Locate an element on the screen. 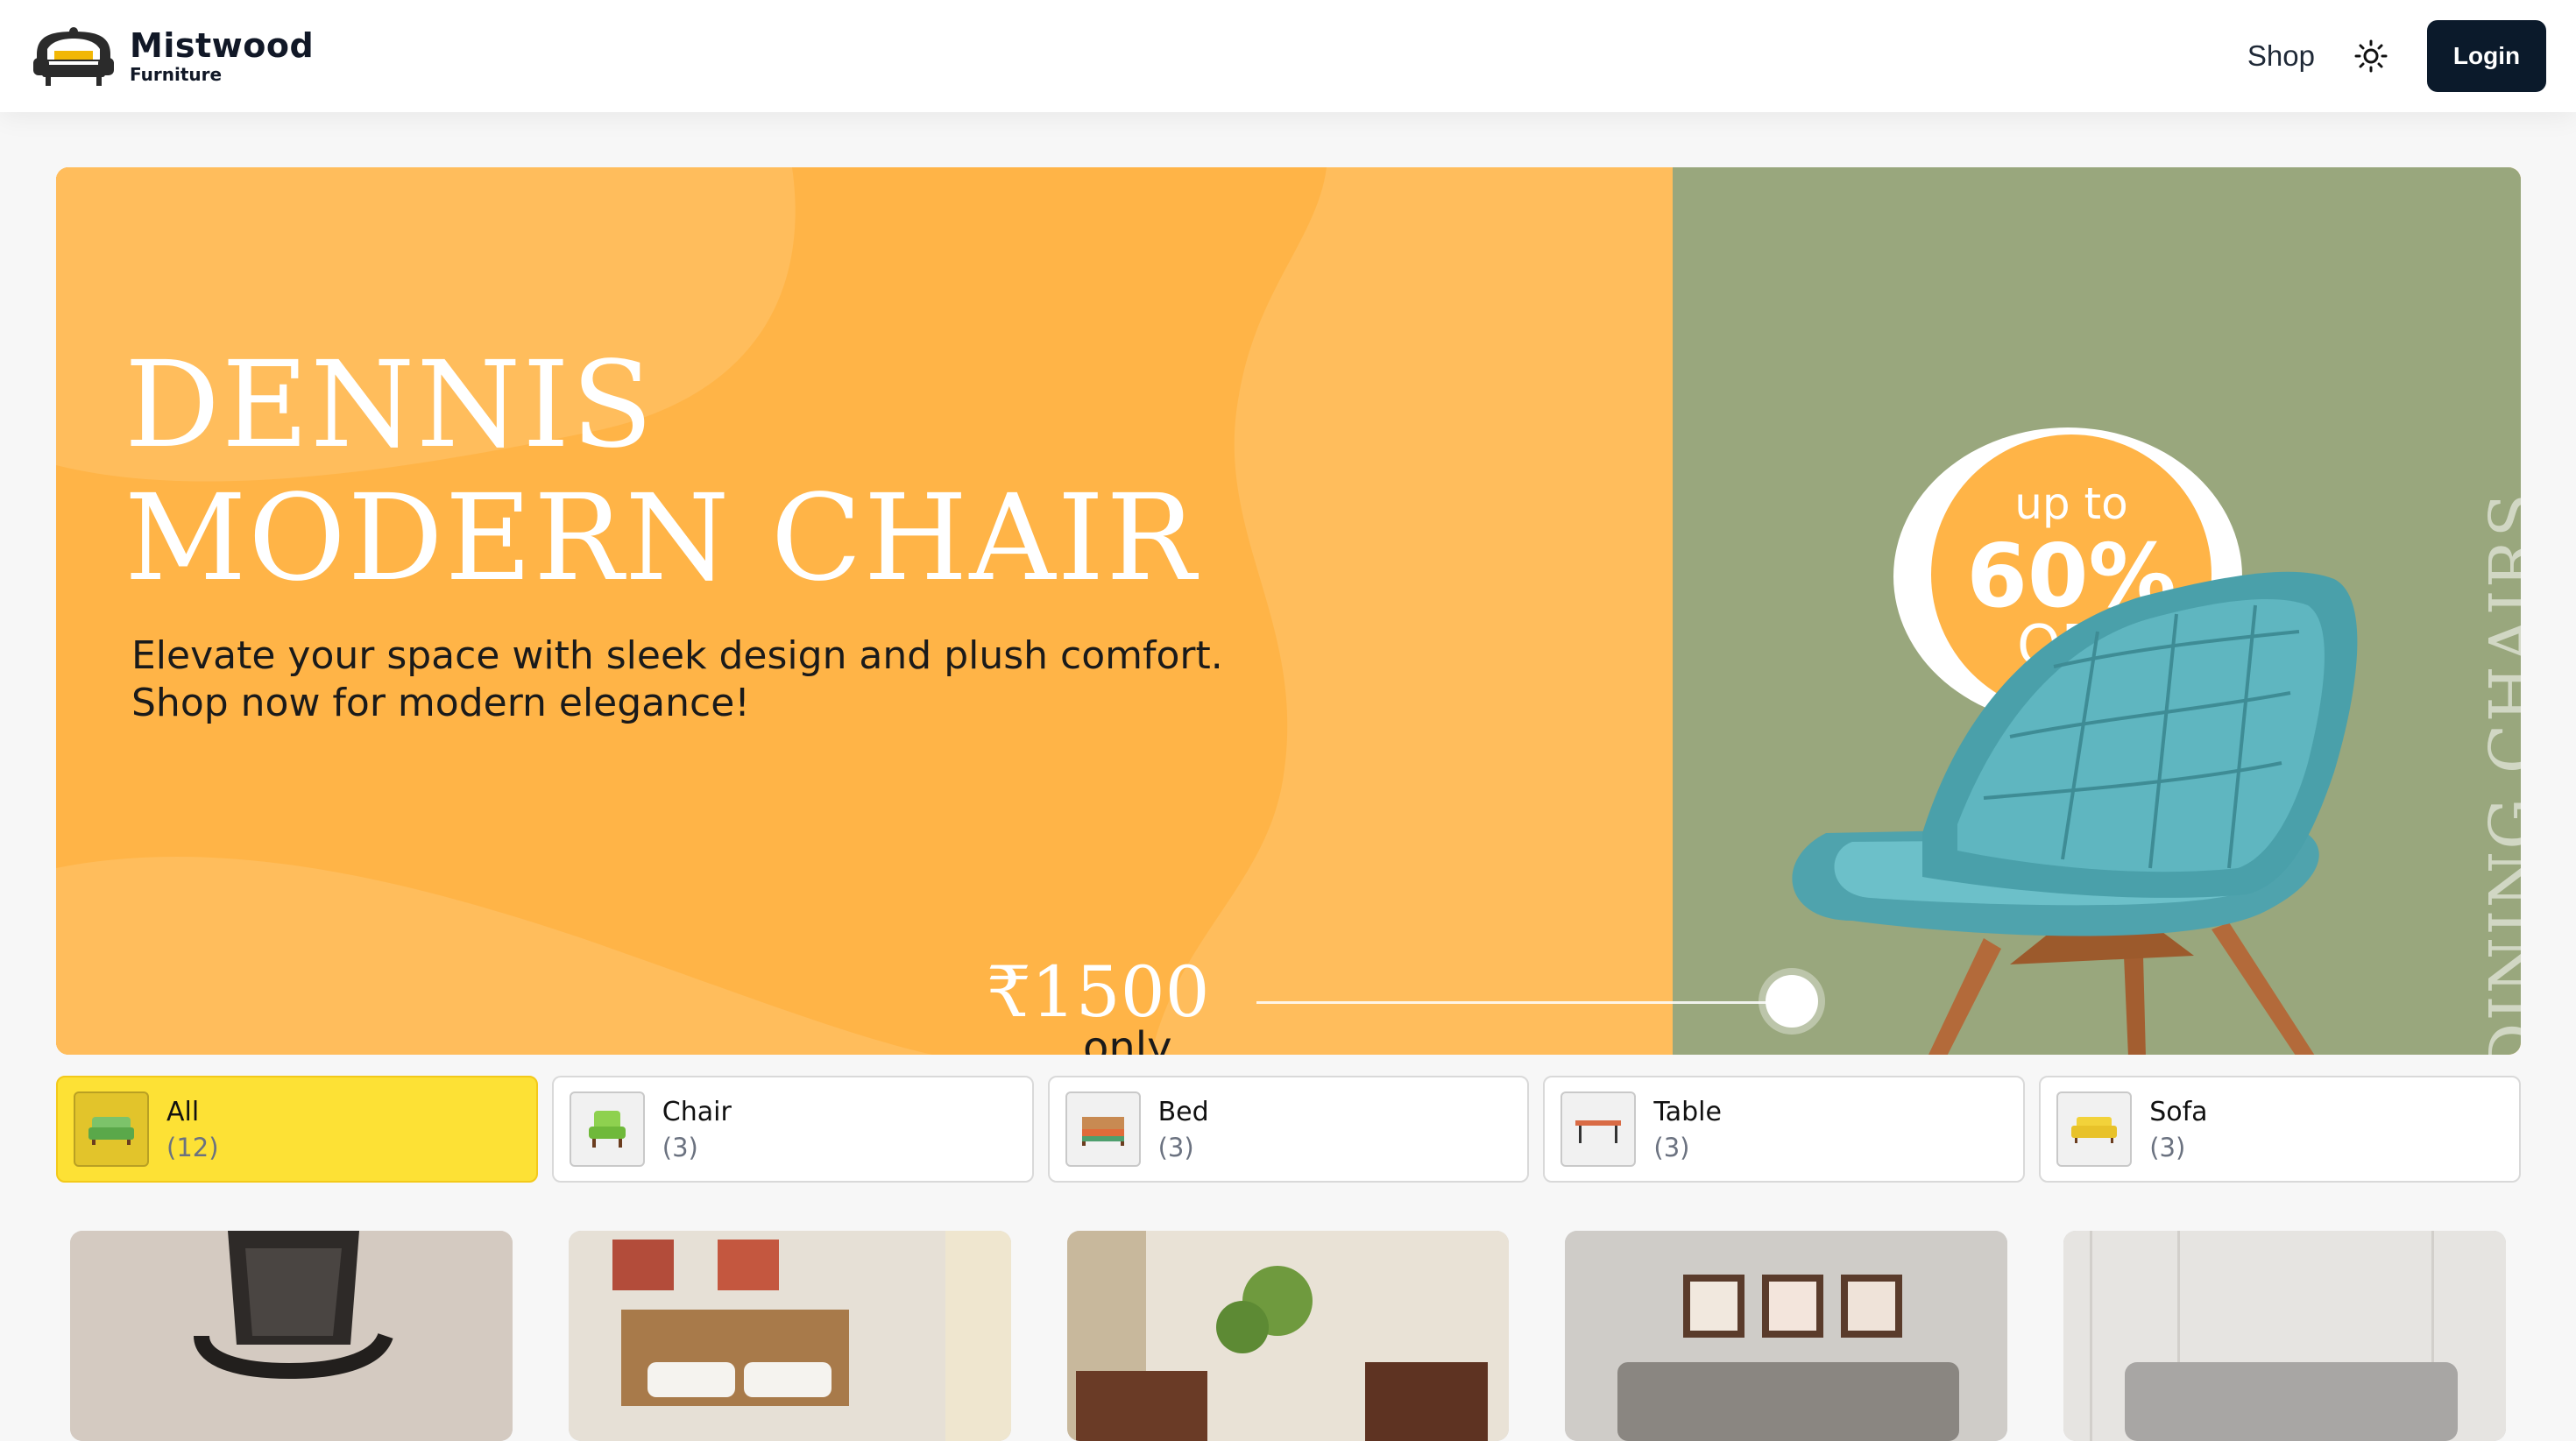  category-label: Table is located at coordinates (1687, 1112).